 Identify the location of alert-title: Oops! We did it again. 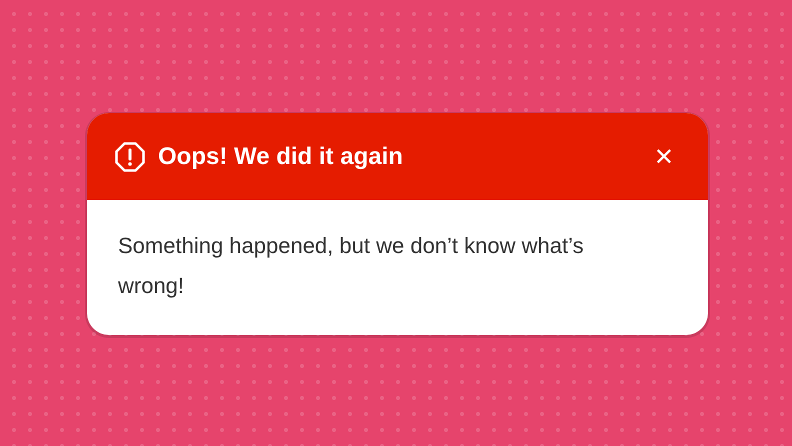
(281, 156).